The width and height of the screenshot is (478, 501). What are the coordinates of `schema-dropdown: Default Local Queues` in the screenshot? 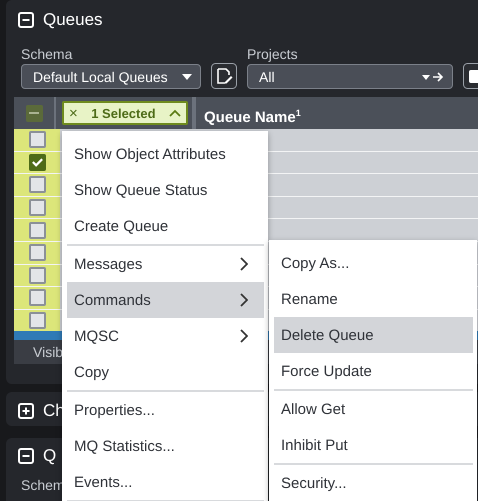 It's located at (111, 76).